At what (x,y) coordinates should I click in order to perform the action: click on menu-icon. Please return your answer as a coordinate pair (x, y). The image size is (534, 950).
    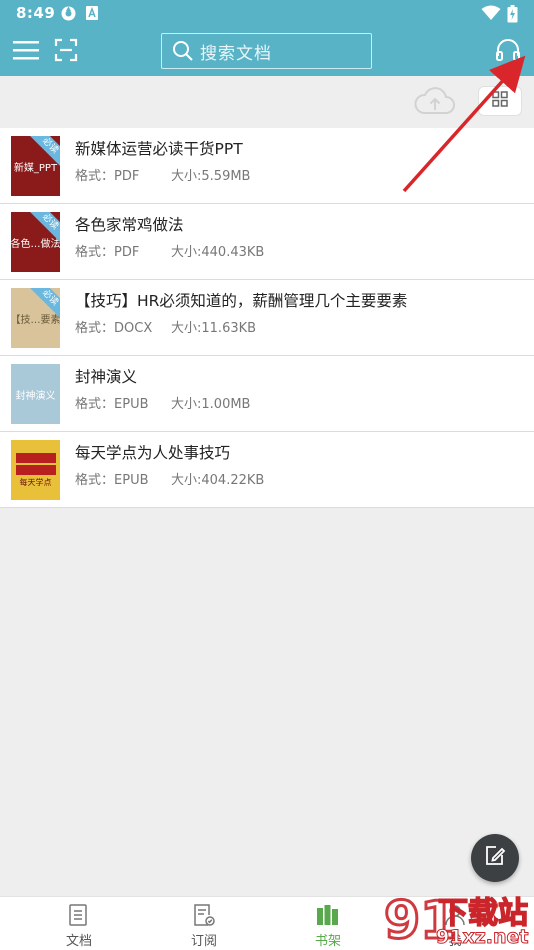
    Looking at the image, I should click on (26, 52).